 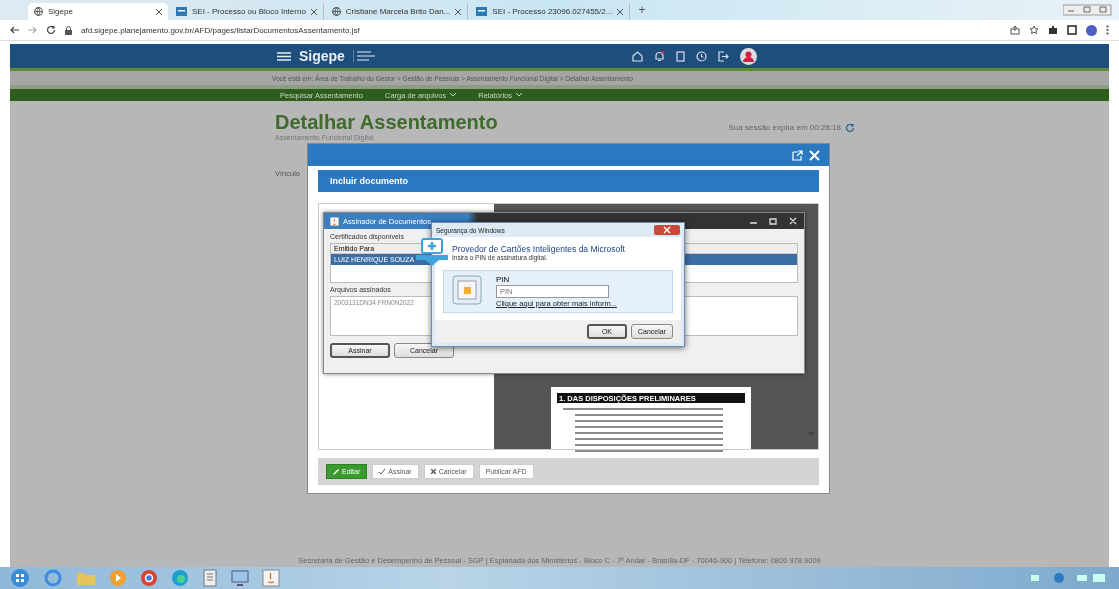 What do you see at coordinates (14, 30) in the screenshot?
I see `back-icon` at bounding box center [14, 30].